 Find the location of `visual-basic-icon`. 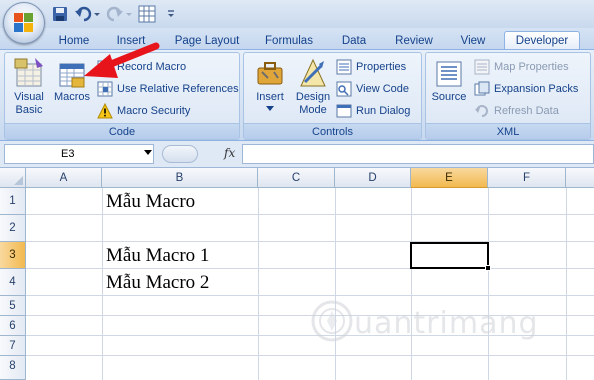

visual-basic-icon is located at coordinates (28, 72).